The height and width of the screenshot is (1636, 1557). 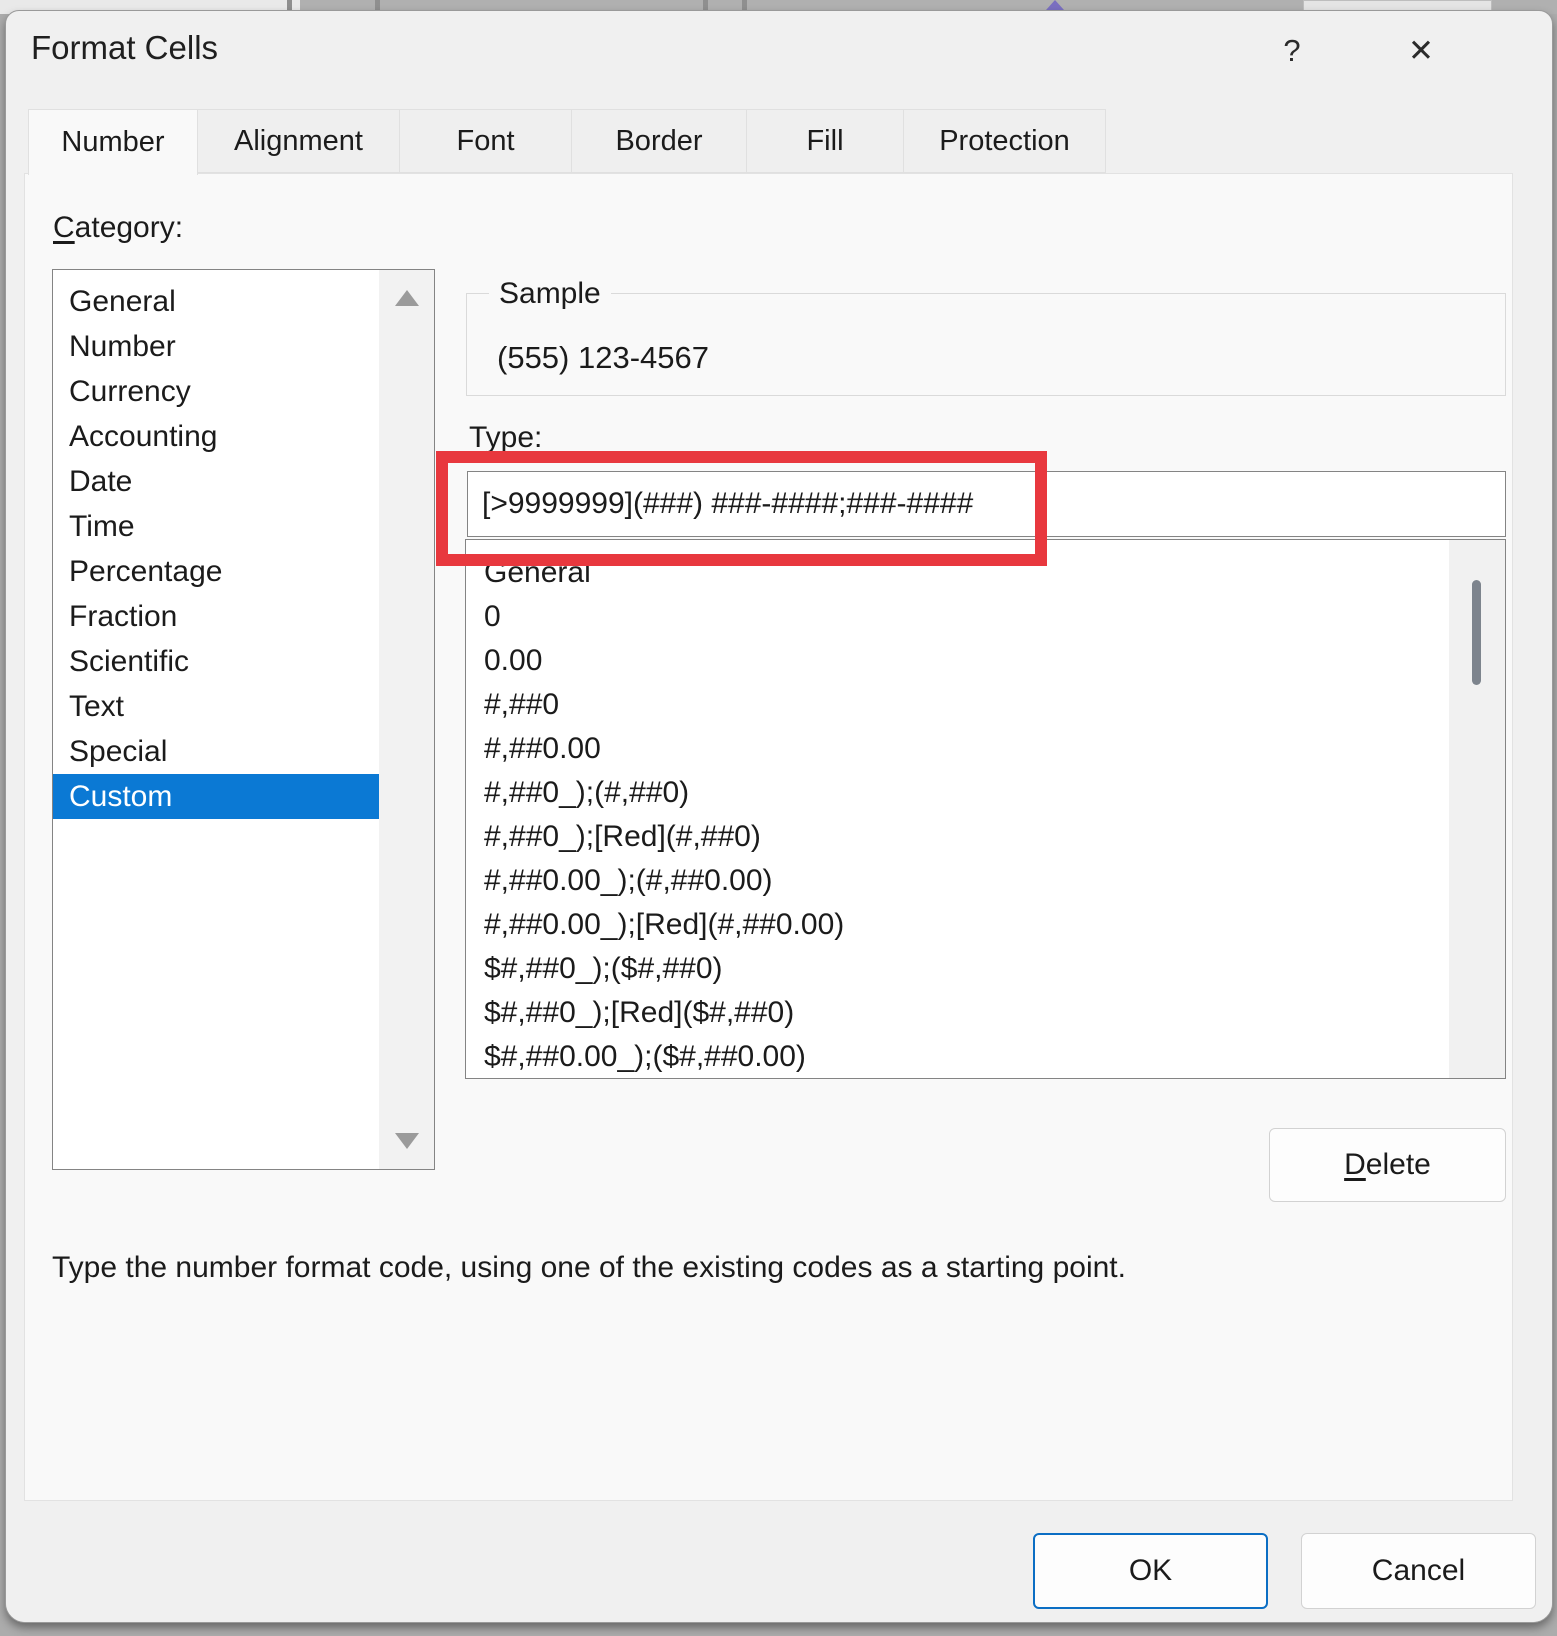 What do you see at coordinates (1292, 51) in the screenshot?
I see `help-icon: ?` at bounding box center [1292, 51].